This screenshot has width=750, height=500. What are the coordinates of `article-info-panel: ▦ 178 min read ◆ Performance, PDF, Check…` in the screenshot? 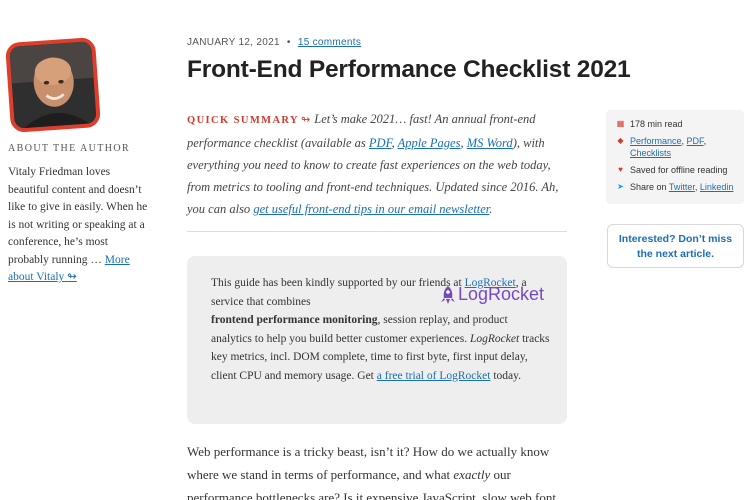 It's located at (675, 157).